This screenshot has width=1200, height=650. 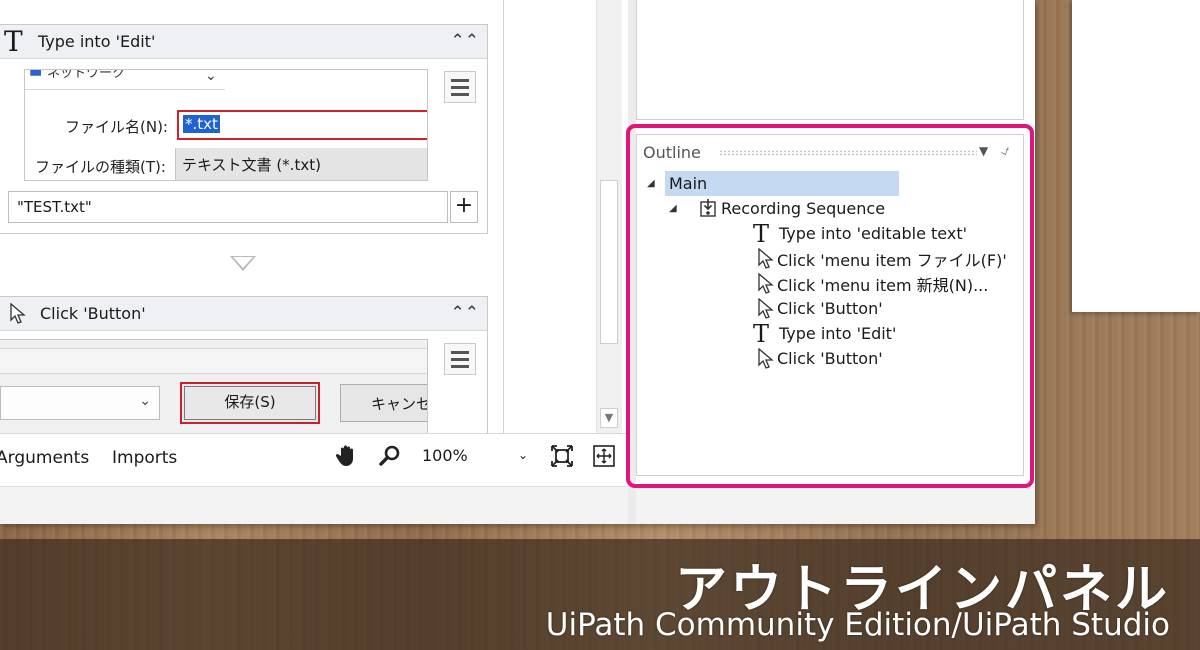 I want to click on file-name-field: *.txt, so click(x=302, y=125).